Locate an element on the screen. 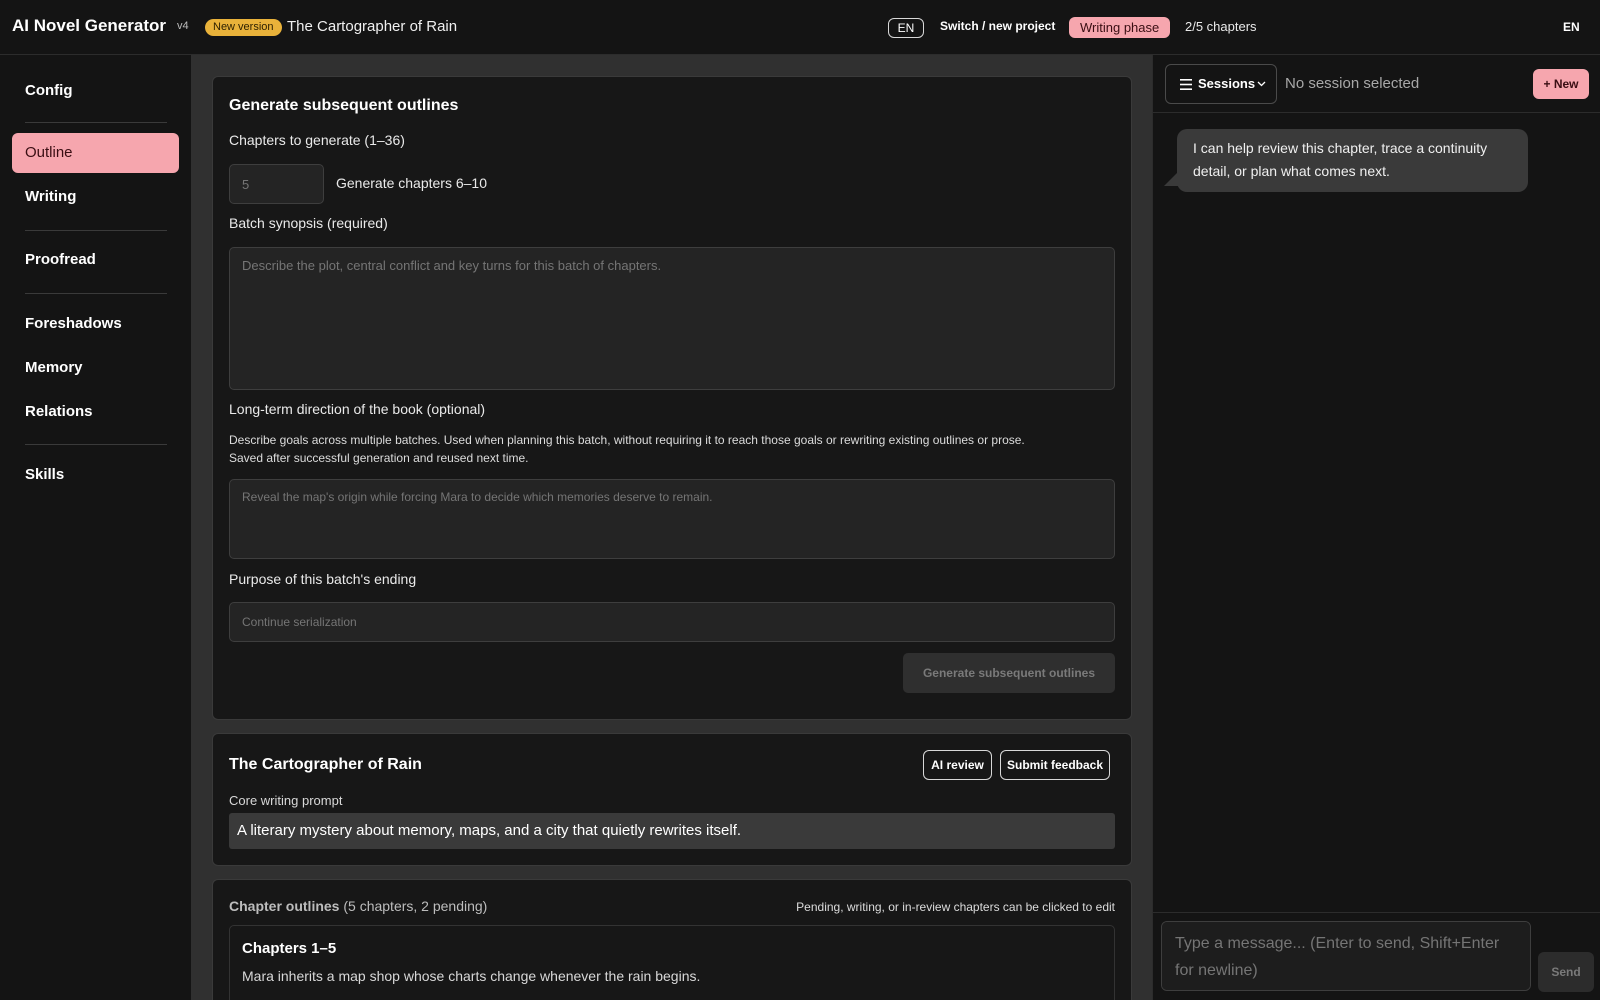 The width and height of the screenshot is (1600, 1000). menu-icon is located at coordinates (1186, 84).